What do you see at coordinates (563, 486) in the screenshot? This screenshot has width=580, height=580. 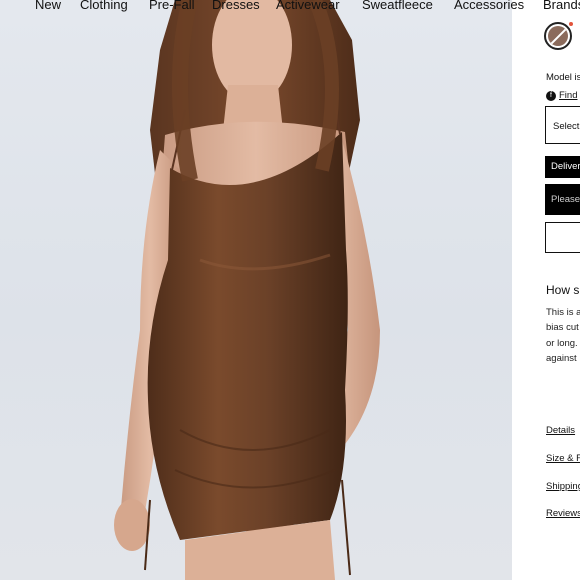 I see `shipping-link: Shipping` at bounding box center [563, 486].